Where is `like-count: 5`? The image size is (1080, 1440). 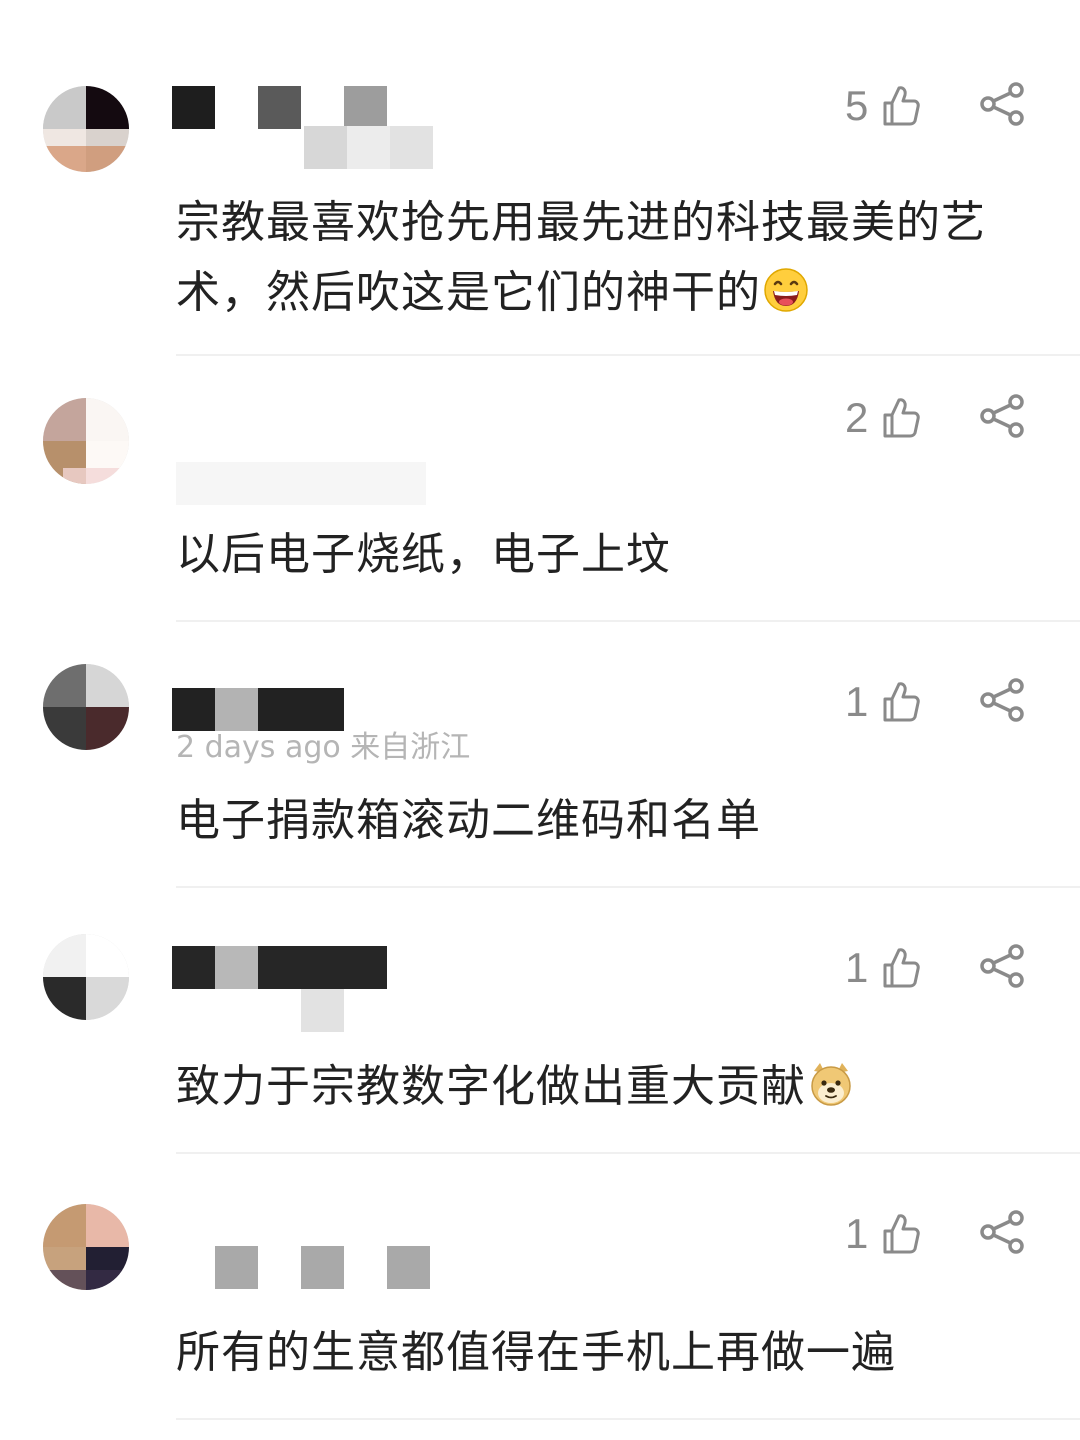
like-count: 5 is located at coordinates (857, 105).